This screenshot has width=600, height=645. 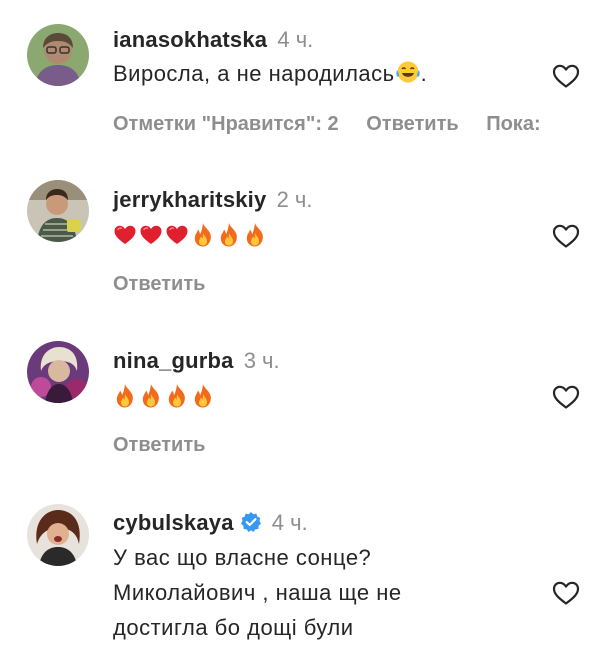 I want to click on username: ianasokhatska, so click(x=190, y=39).